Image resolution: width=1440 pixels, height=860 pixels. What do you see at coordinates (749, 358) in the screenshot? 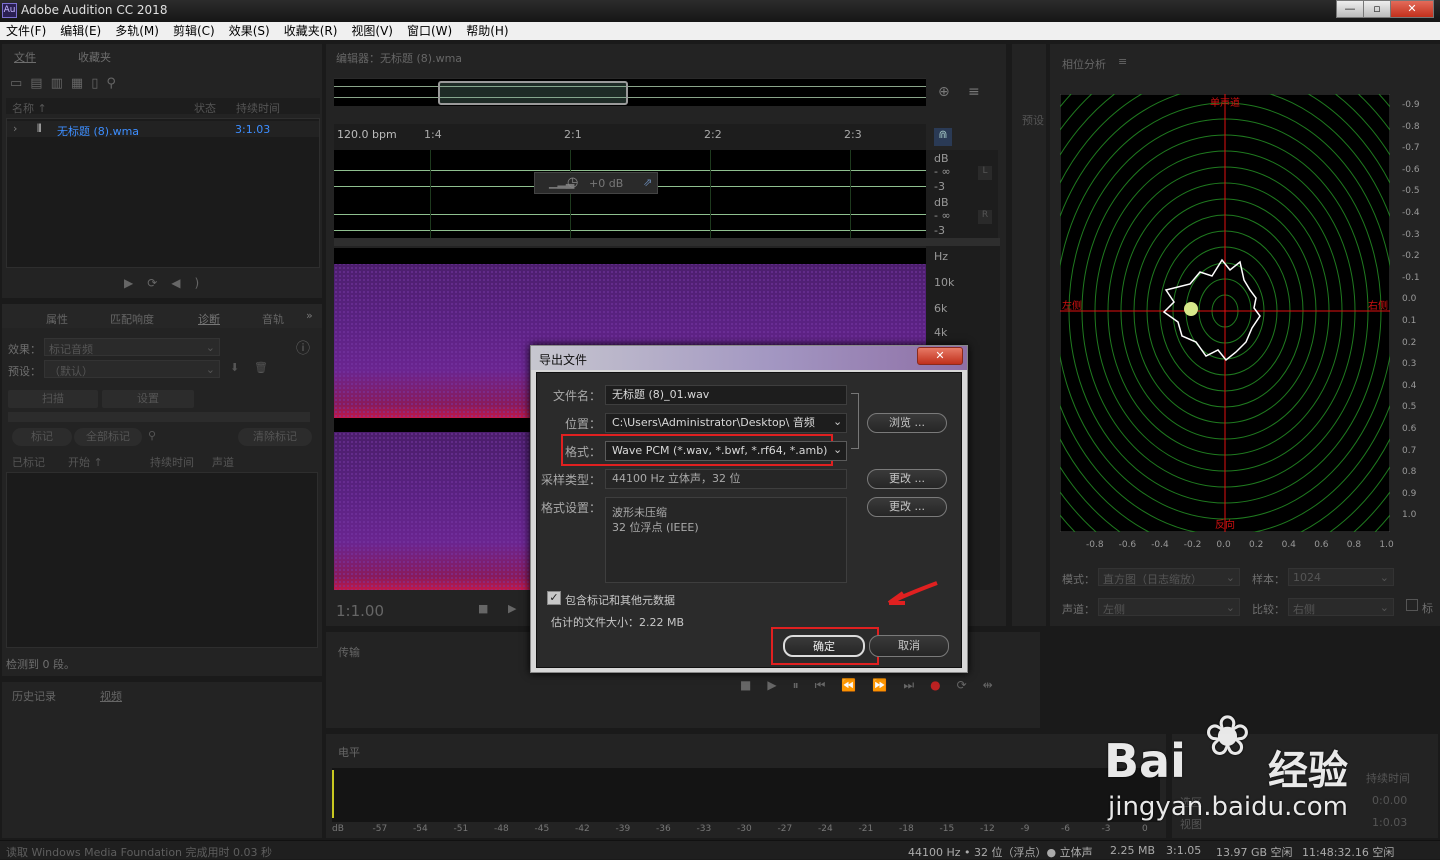
I see `dialog-title-bar: 导出文件 ✕` at bounding box center [749, 358].